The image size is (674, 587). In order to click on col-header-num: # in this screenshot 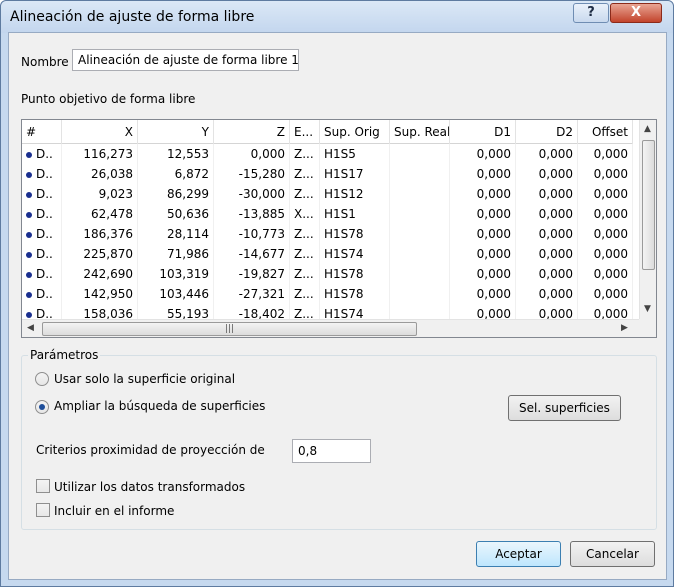, I will do `click(42, 132)`.